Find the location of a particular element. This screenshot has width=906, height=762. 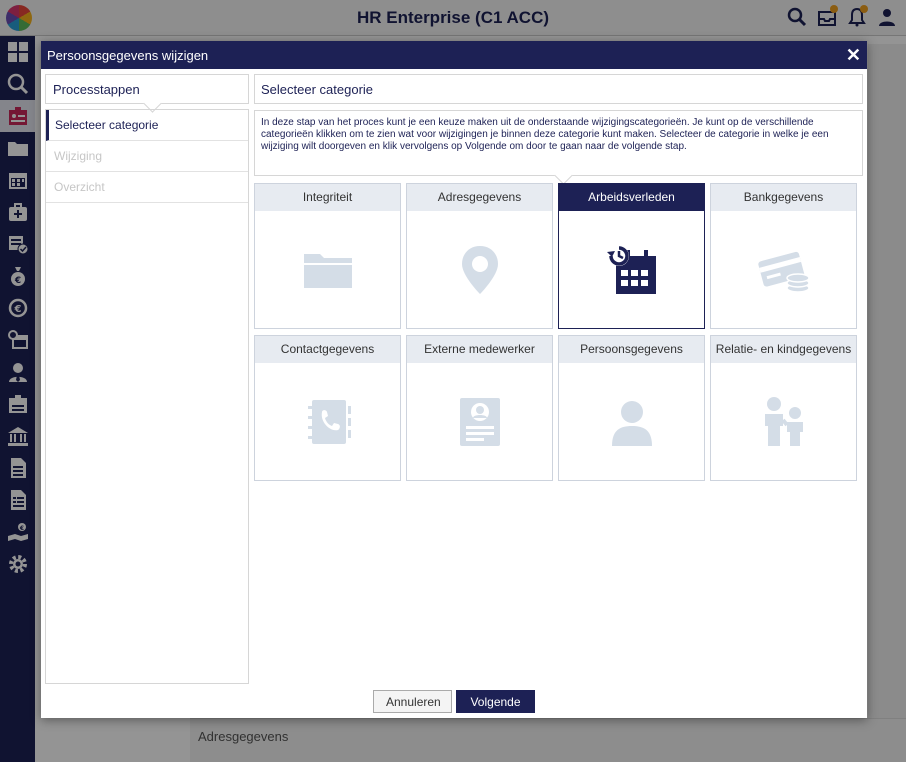

id-badge-icon is located at coordinates (479, 421).